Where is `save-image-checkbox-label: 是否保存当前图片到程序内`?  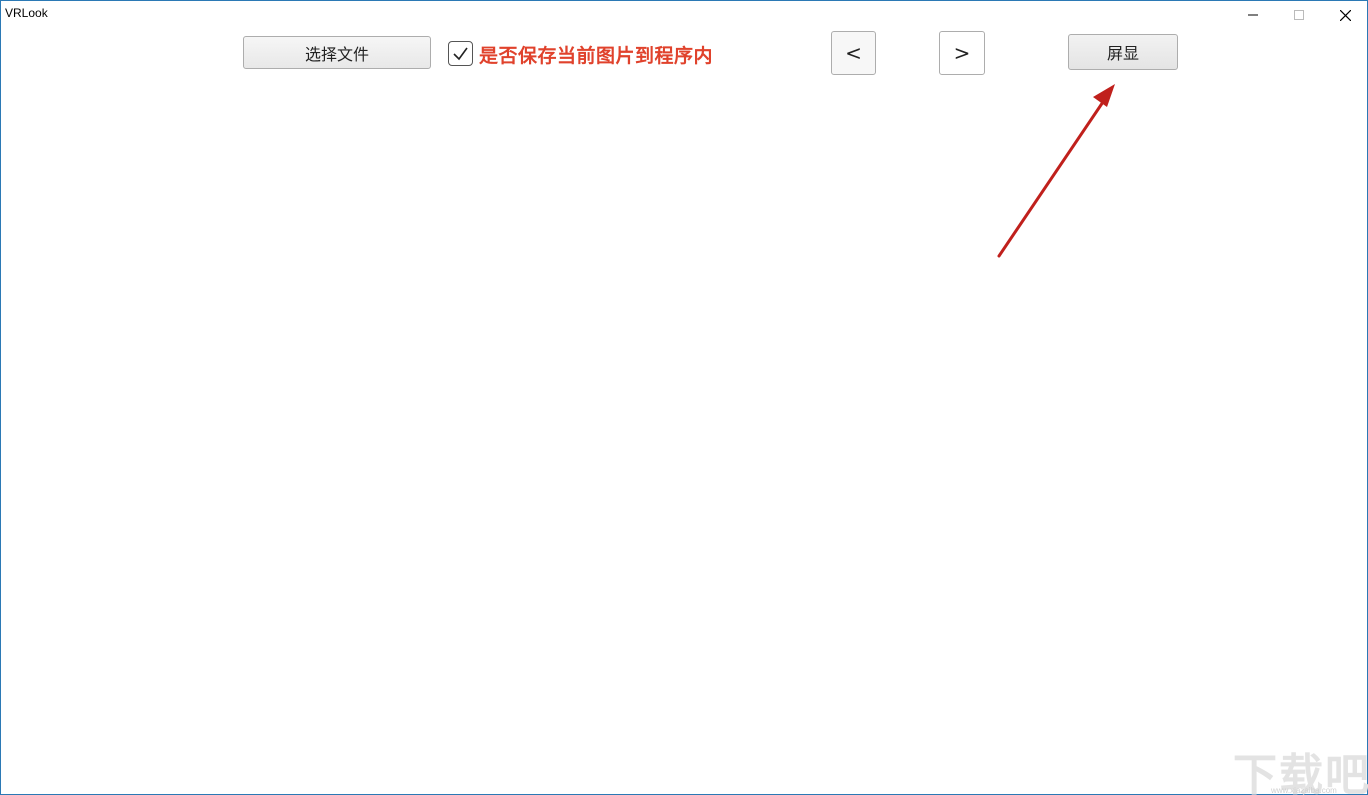
save-image-checkbox-label: 是否保存当前图片到程序内 is located at coordinates (596, 54).